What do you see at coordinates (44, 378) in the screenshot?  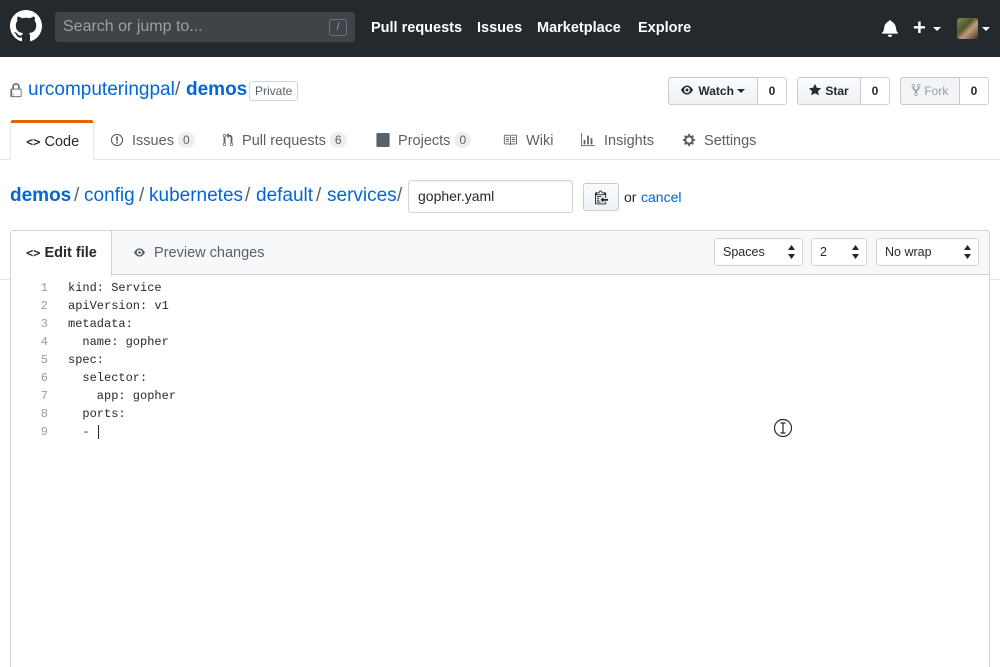 I see `line-number: 6` at bounding box center [44, 378].